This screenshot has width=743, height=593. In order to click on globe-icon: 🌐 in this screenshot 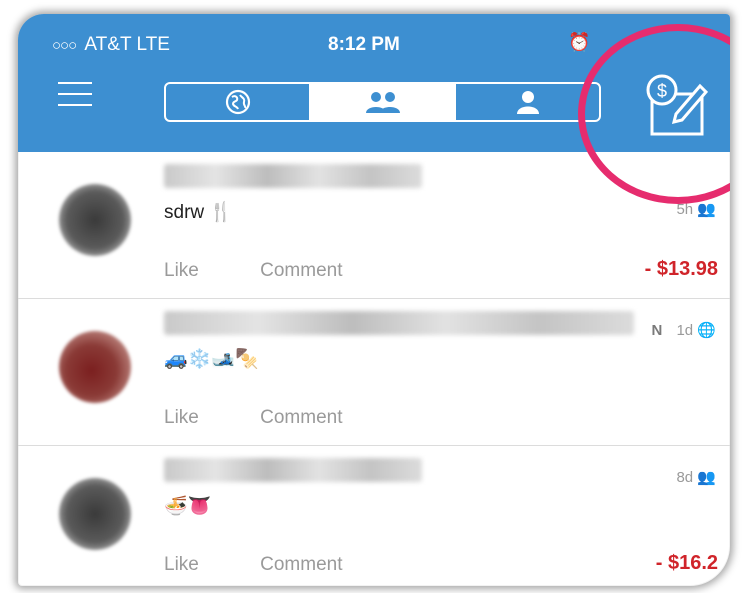, I will do `click(706, 330)`.